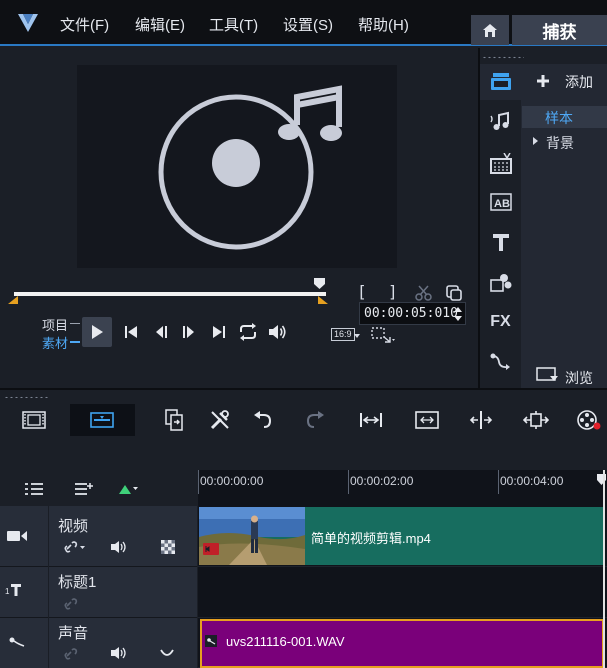  I want to click on menu-file: 文件(F), so click(84, 24).